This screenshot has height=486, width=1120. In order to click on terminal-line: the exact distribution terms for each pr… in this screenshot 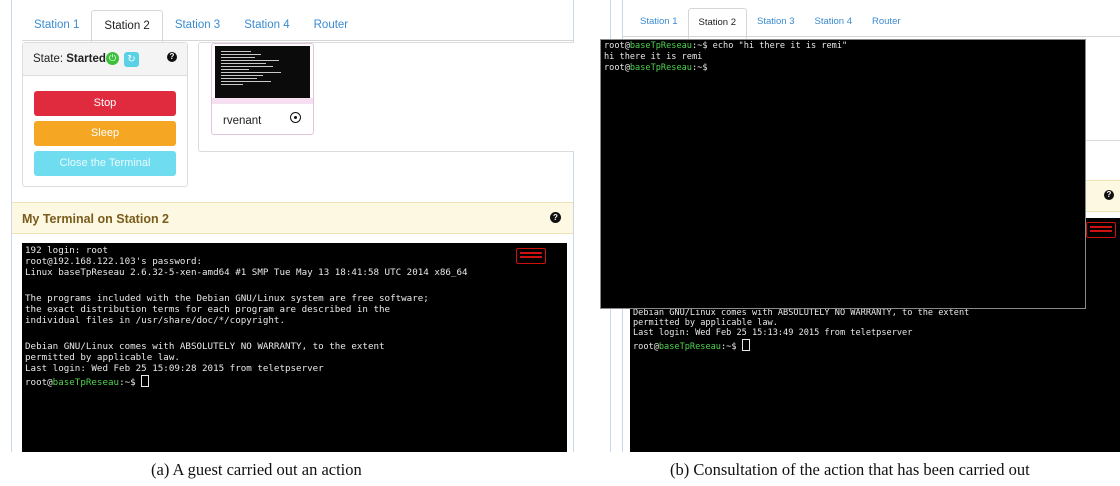, I will do `click(208, 309)`.